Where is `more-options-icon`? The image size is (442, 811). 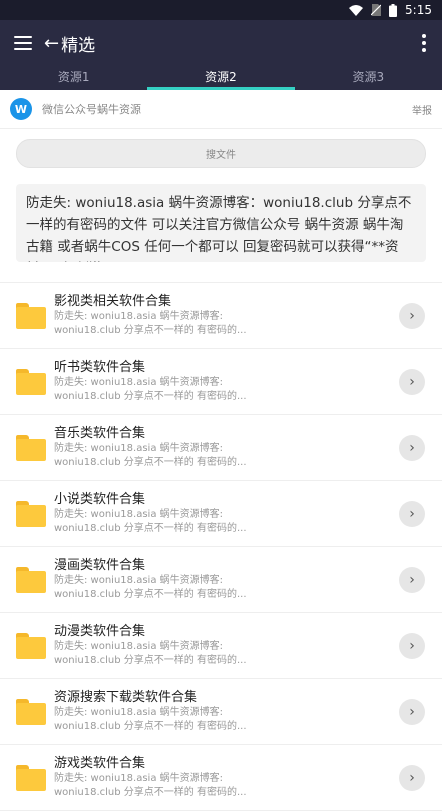
more-options-icon is located at coordinates (424, 43).